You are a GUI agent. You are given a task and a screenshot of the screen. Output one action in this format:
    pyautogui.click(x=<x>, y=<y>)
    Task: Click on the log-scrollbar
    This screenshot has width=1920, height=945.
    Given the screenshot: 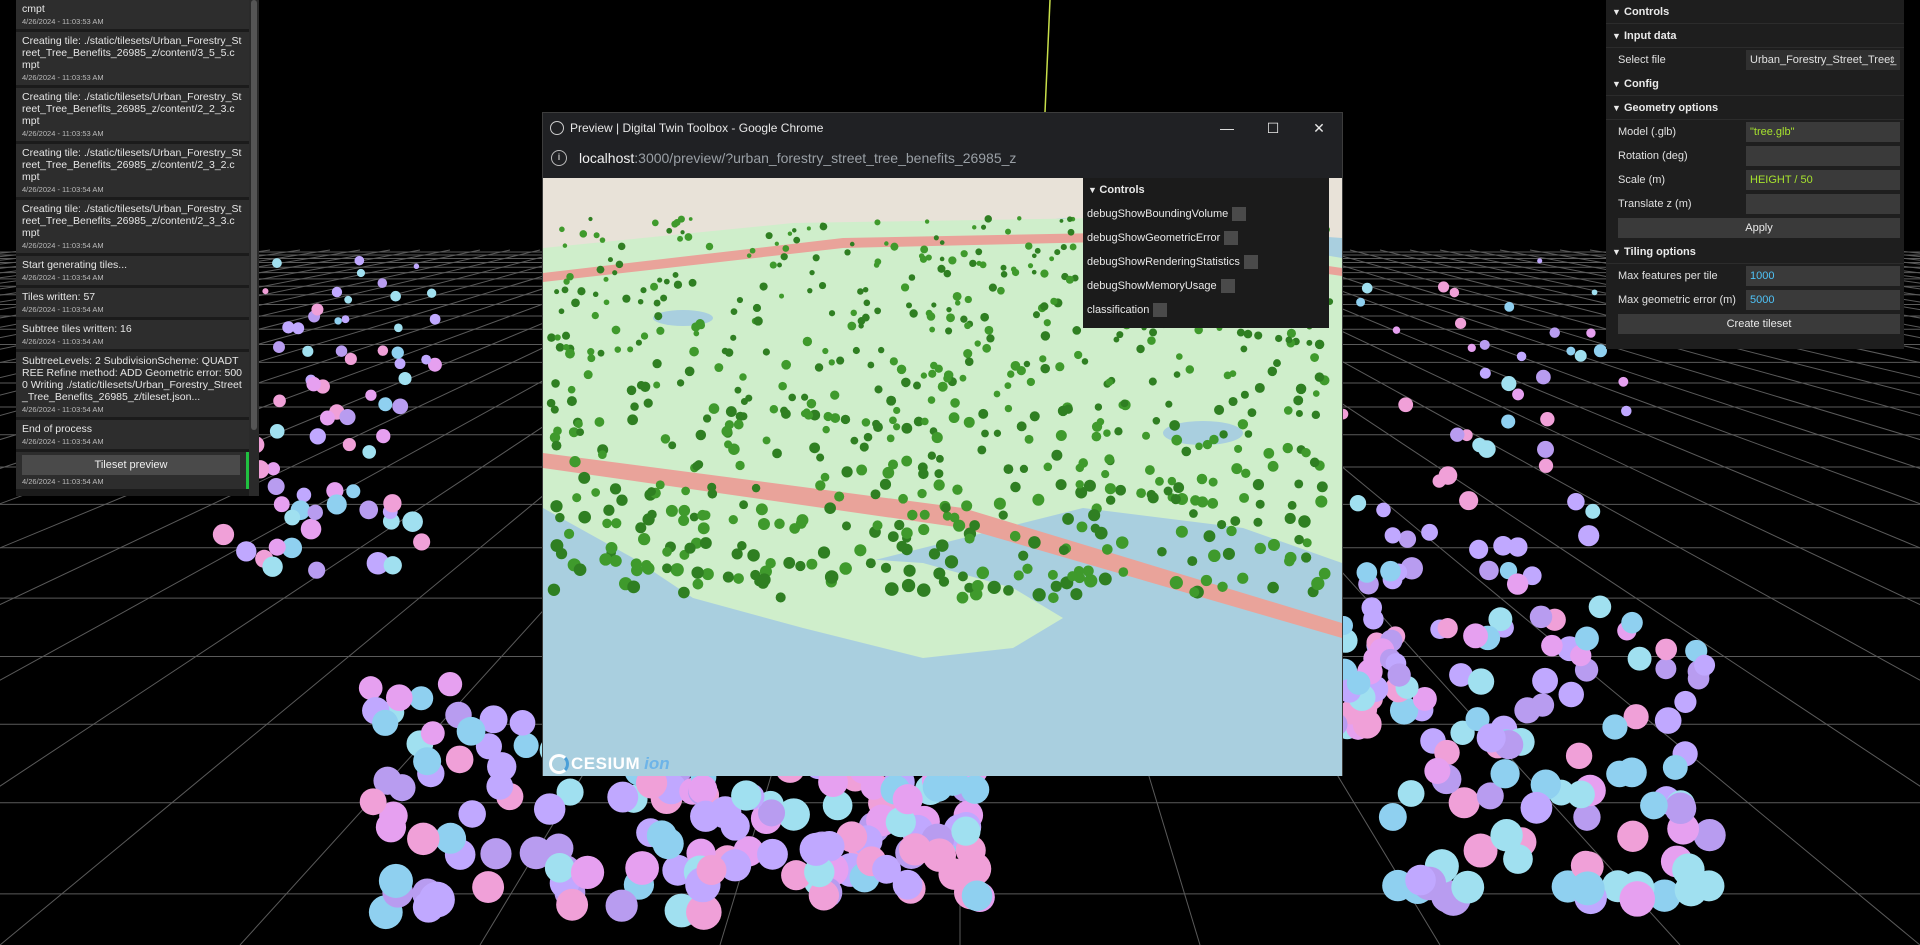 What is the action you would take?
    pyautogui.click(x=254, y=248)
    